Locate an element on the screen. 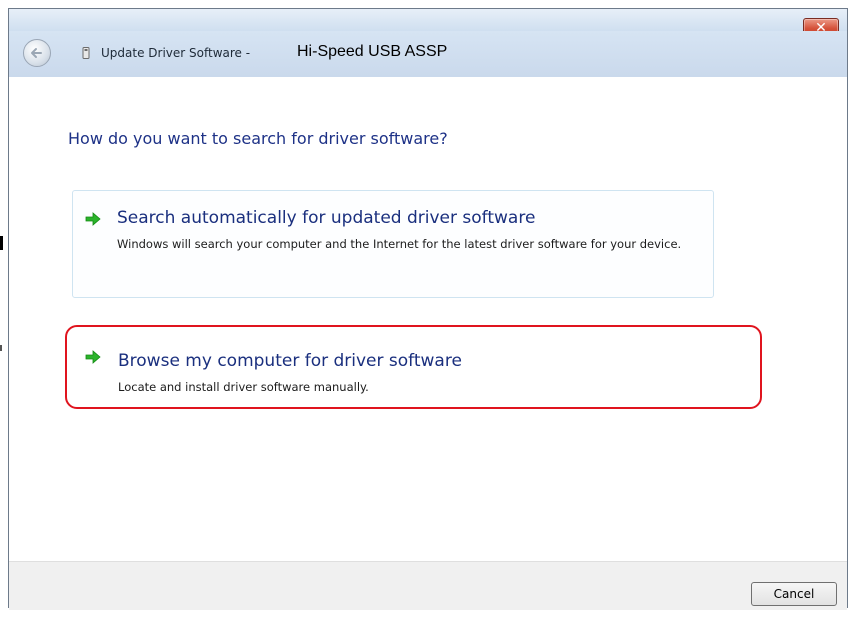 This screenshot has height=630, width=850. option-title: Browse my computer for driver software is located at coordinates (290, 361).